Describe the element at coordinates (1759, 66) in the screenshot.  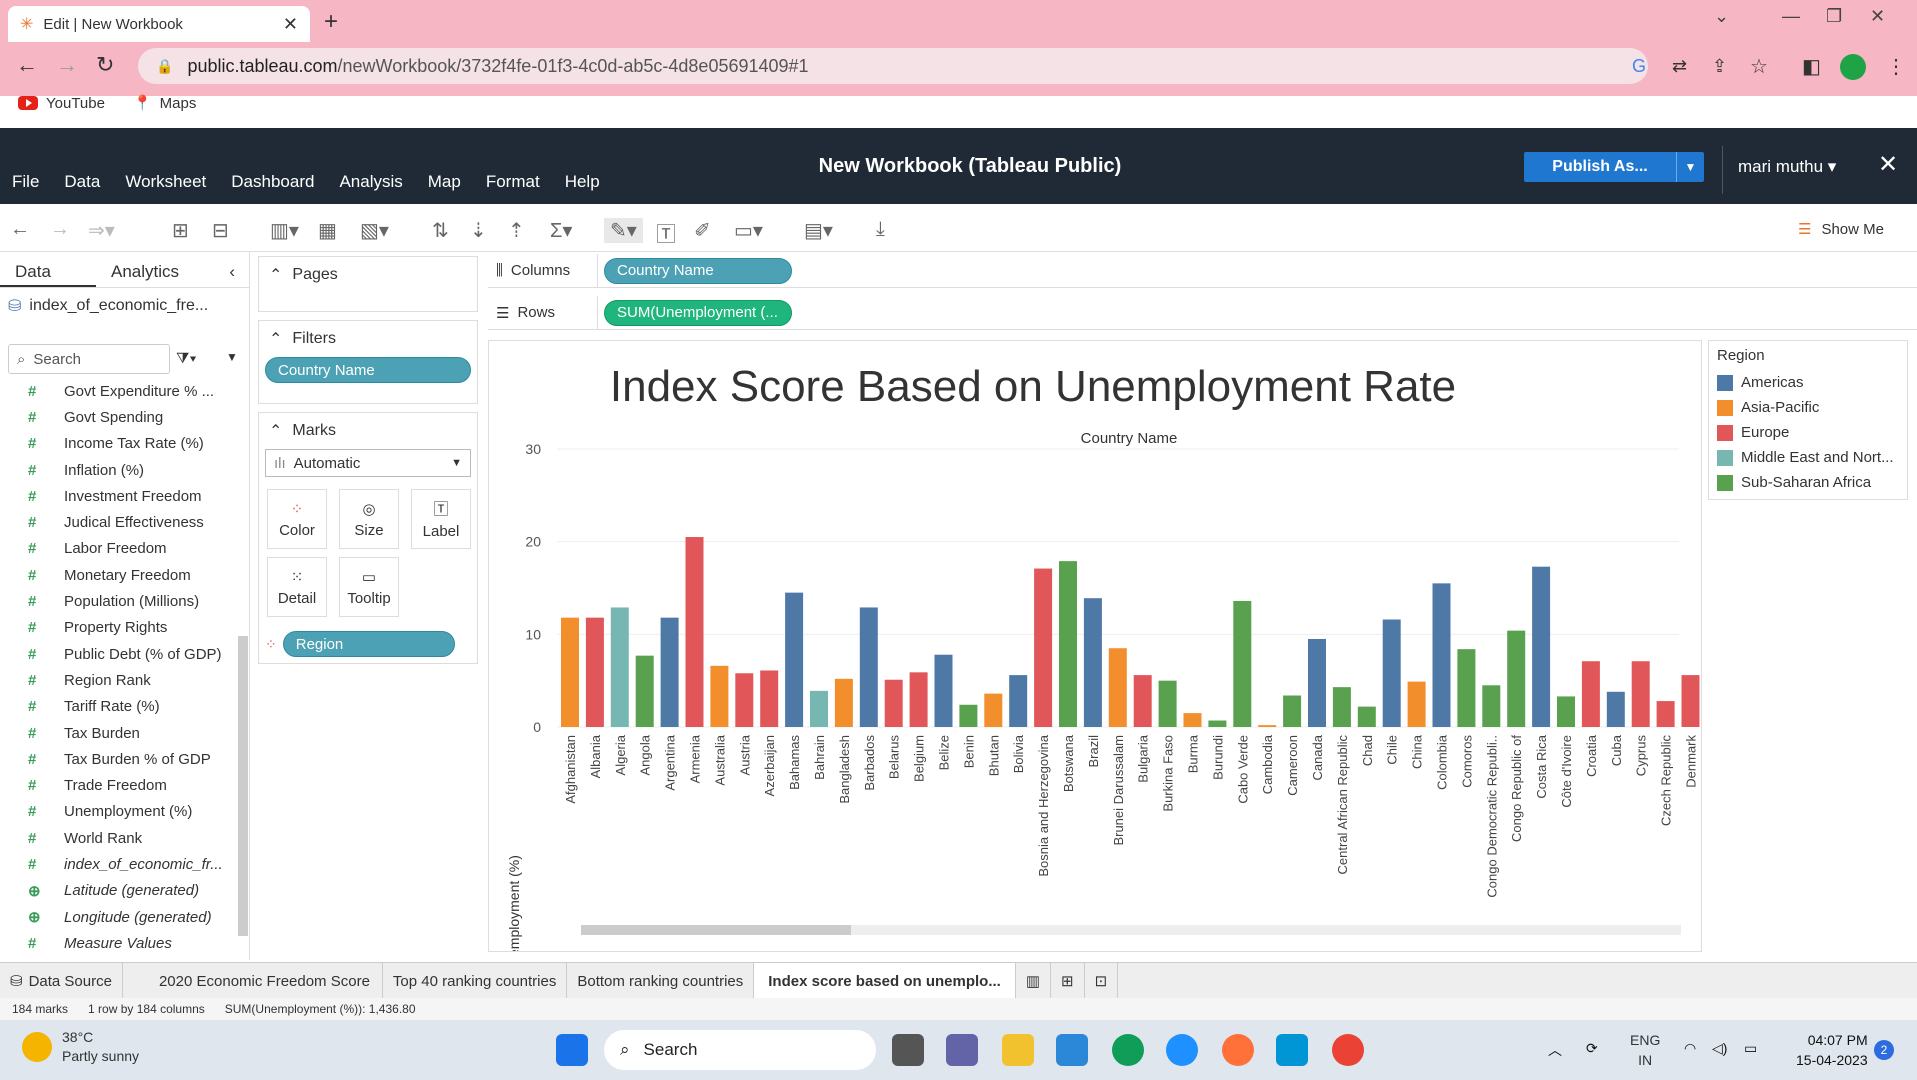
I see `star-icon: ☆` at that location.